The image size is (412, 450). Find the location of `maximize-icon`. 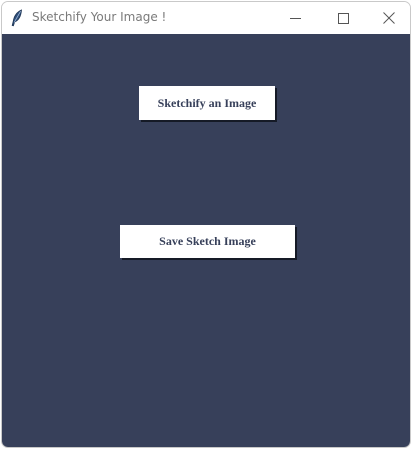

maximize-icon is located at coordinates (343, 18).